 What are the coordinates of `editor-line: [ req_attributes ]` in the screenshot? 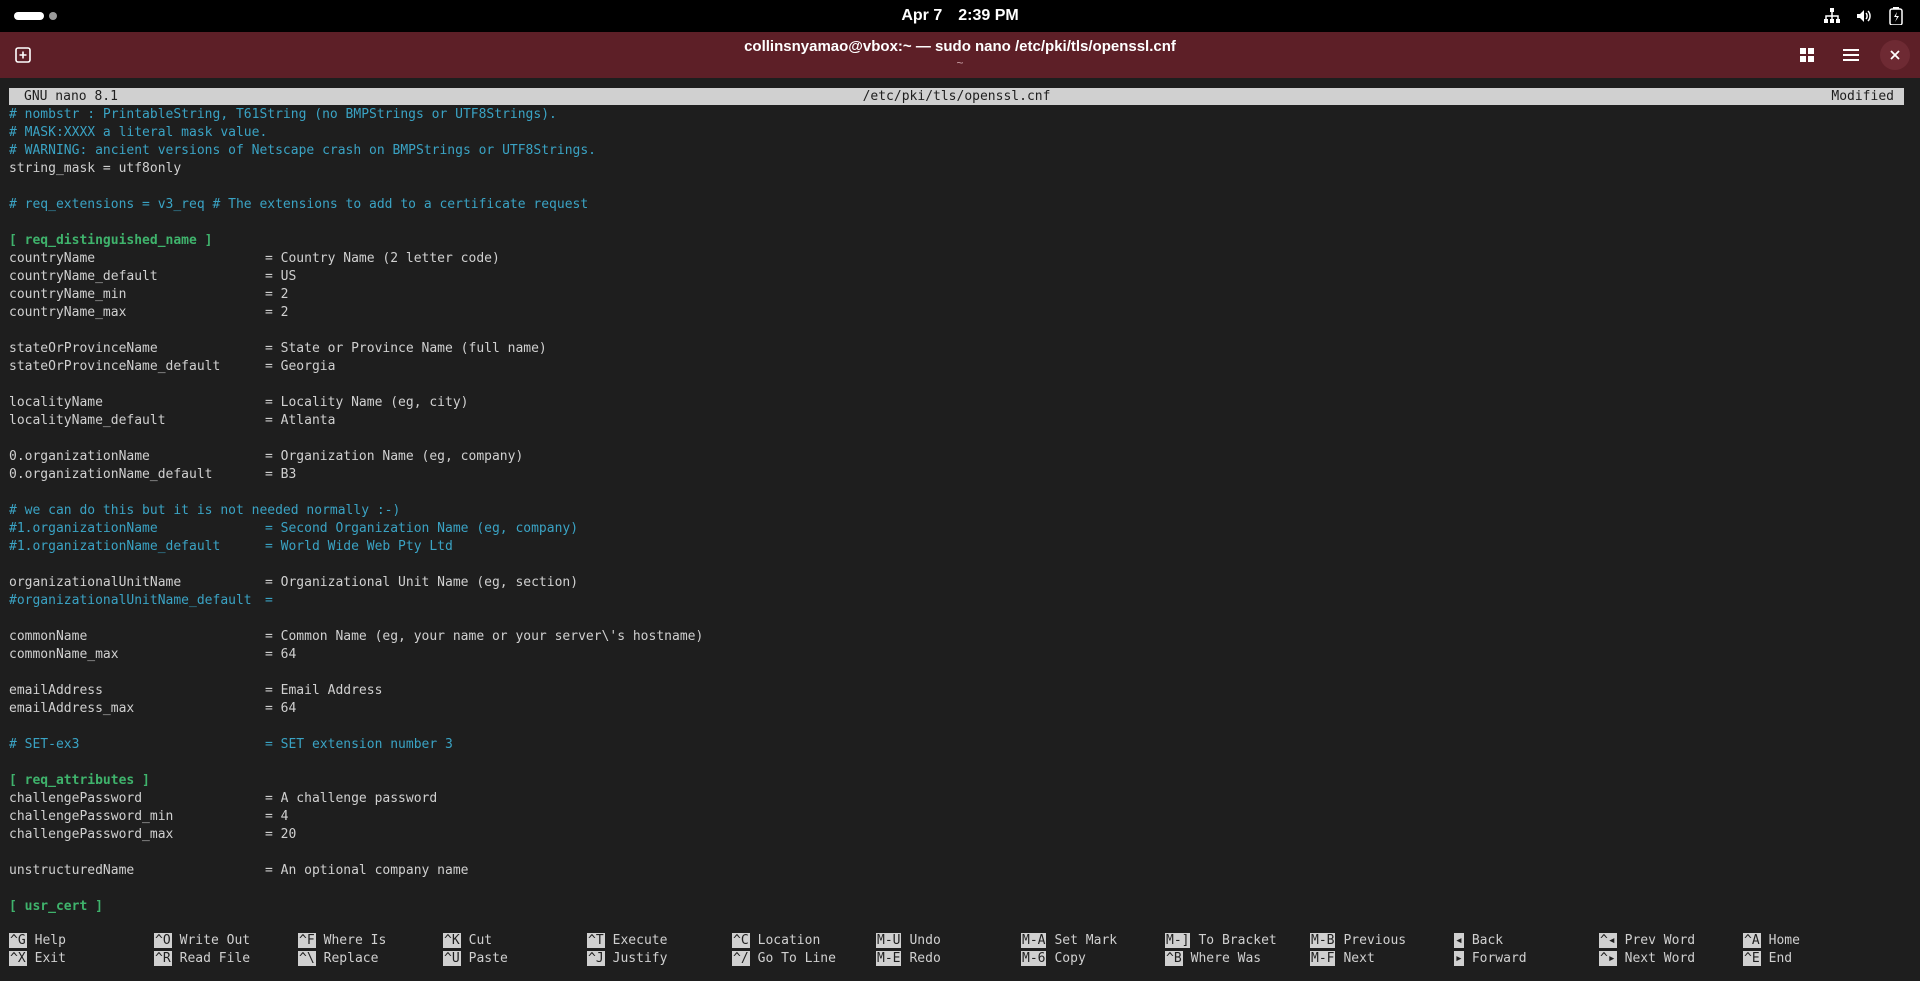 It's located at (959, 781).